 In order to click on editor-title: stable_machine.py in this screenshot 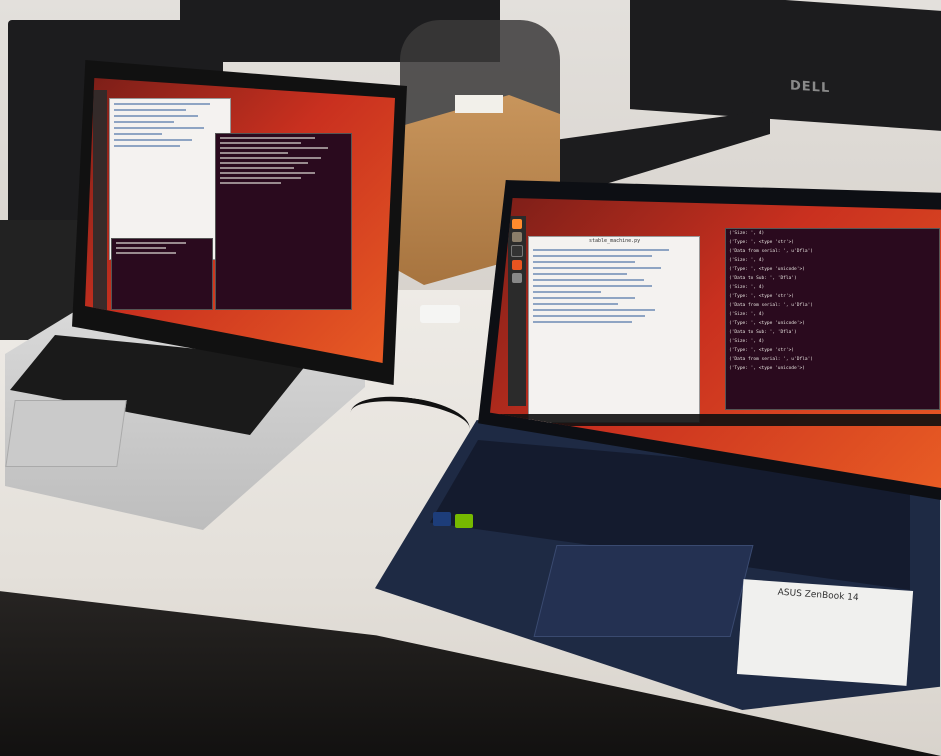, I will do `click(615, 241)`.